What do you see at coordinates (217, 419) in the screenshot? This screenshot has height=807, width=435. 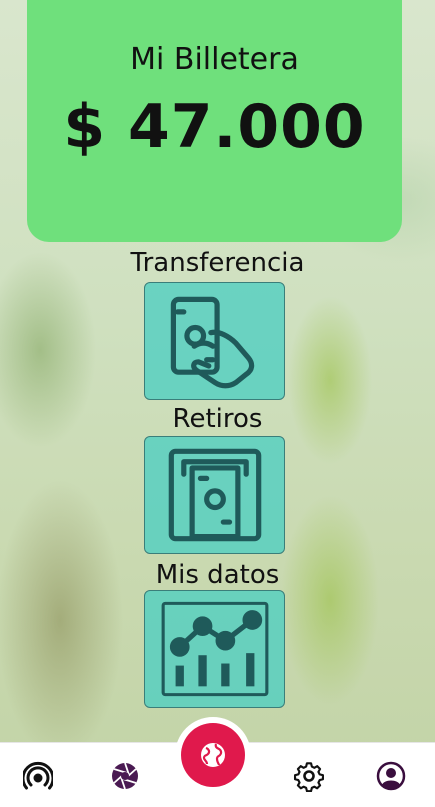 I see `withdraw-label: Retiros` at bounding box center [217, 419].